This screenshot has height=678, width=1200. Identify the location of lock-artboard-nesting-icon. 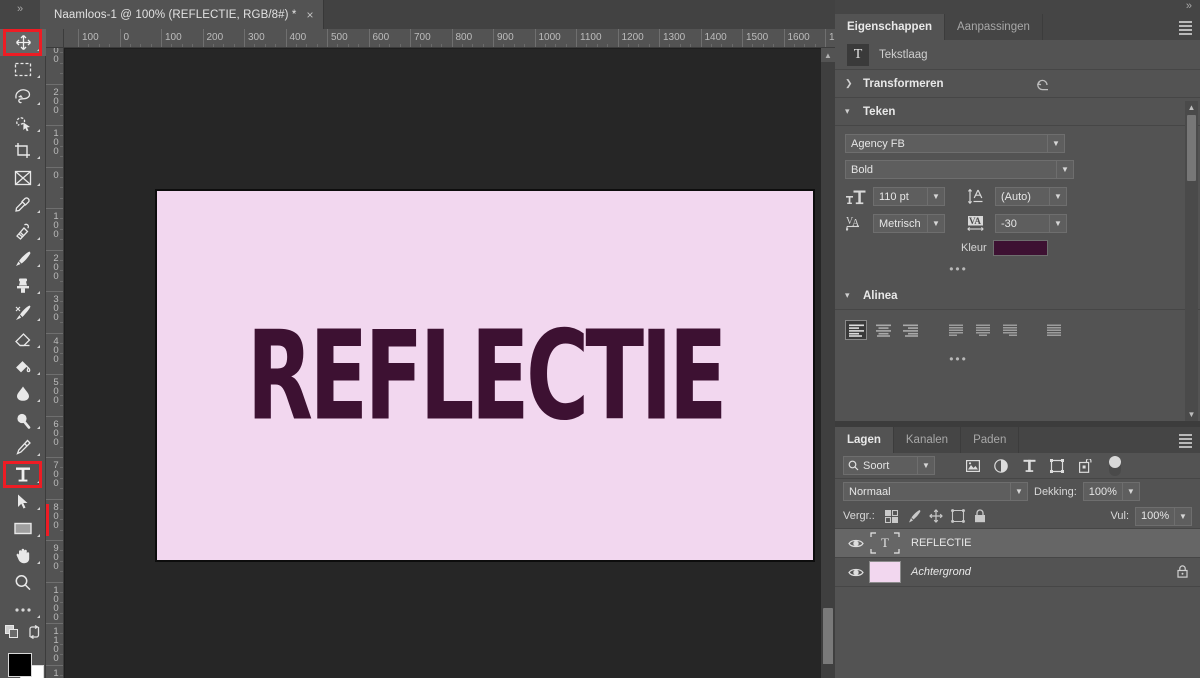
(958, 516).